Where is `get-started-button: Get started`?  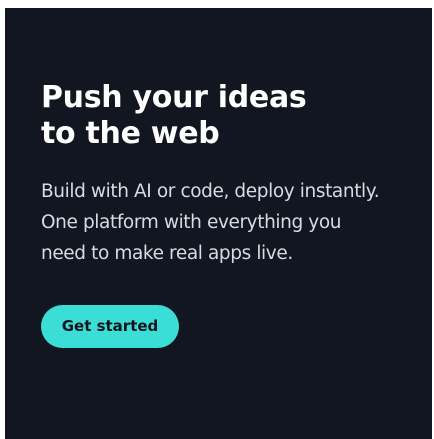
get-started-button: Get started is located at coordinates (110, 326).